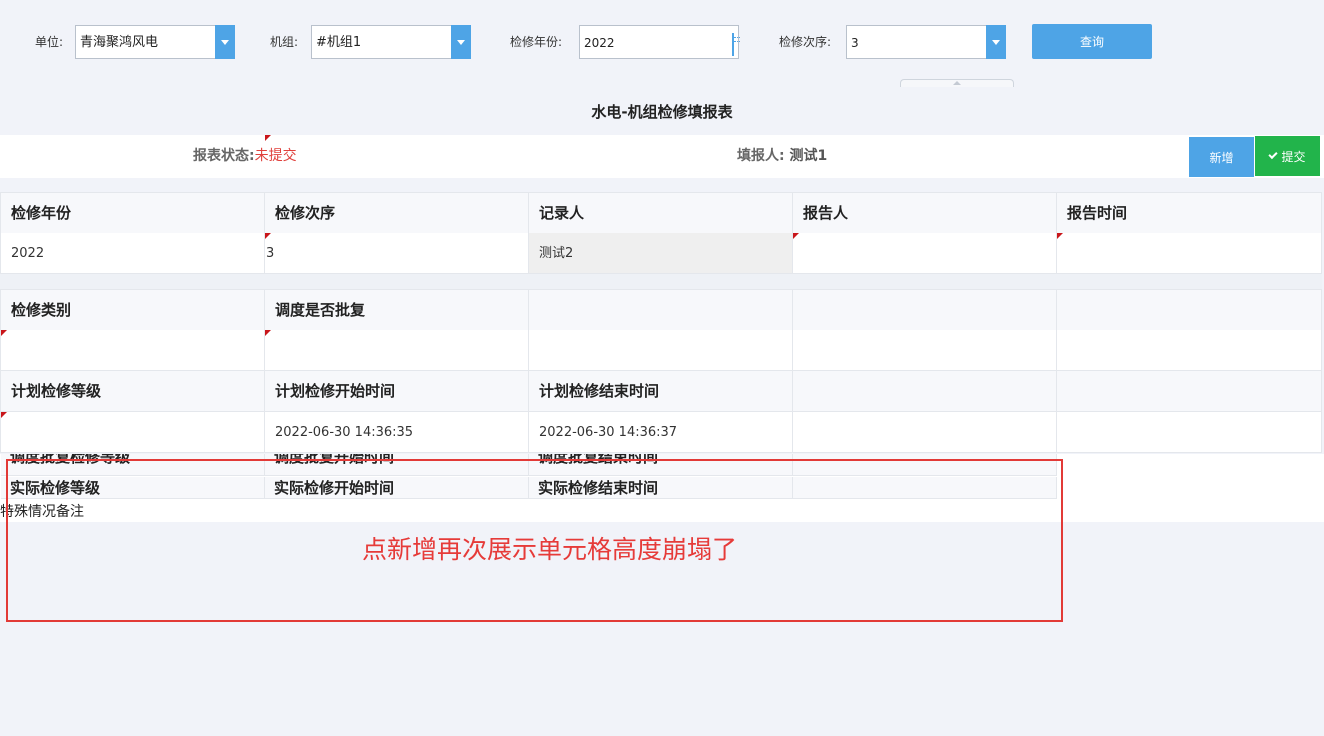  I want to click on status-row: 报表状态:未提交 填报人: 测试1, so click(662, 156).